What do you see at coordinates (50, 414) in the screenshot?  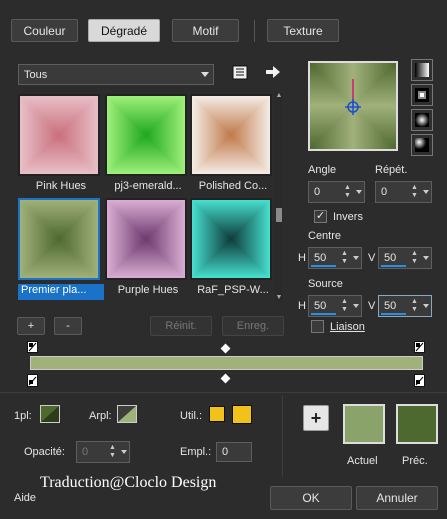 I see `fg-color-swatch` at bounding box center [50, 414].